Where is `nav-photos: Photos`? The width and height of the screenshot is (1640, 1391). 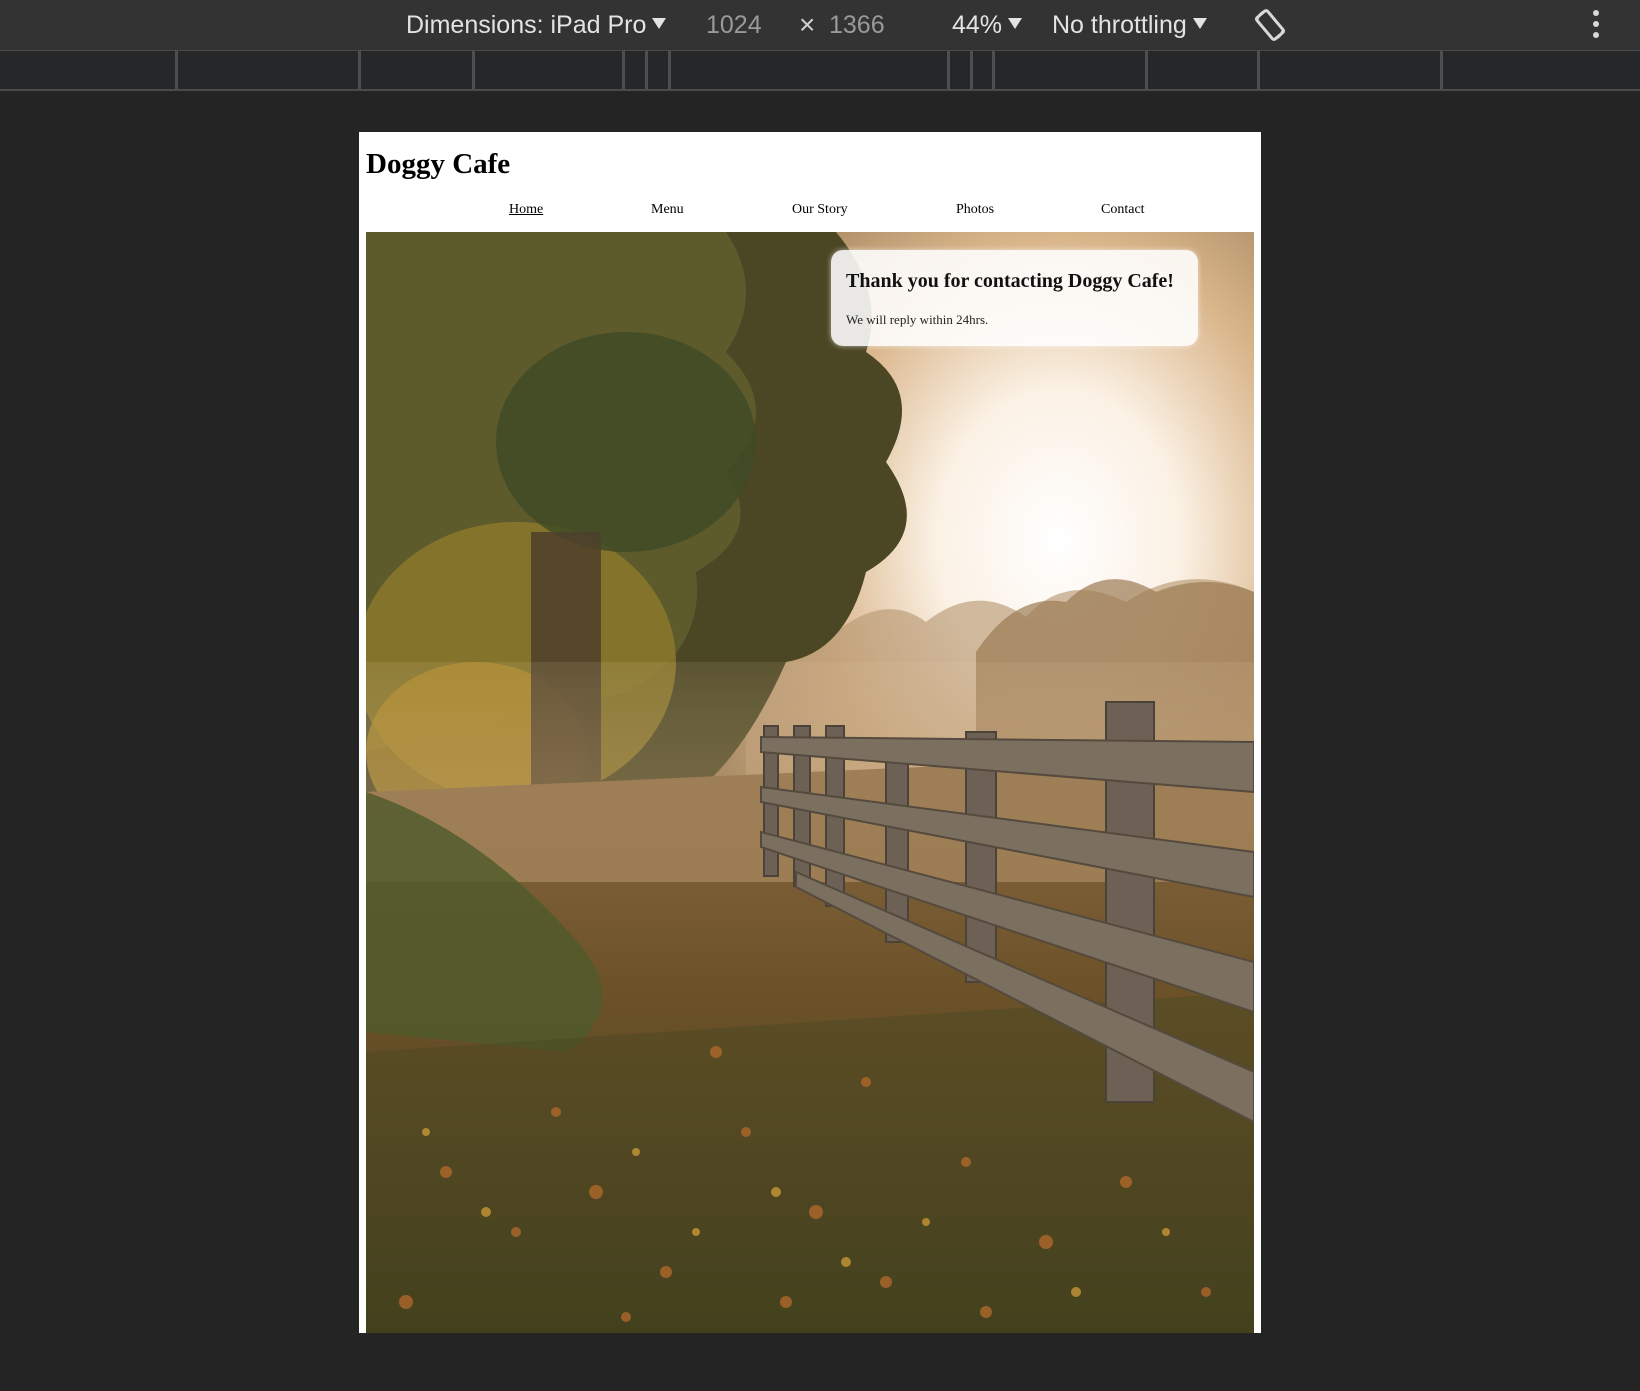
nav-photos: Photos is located at coordinates (975, 210).